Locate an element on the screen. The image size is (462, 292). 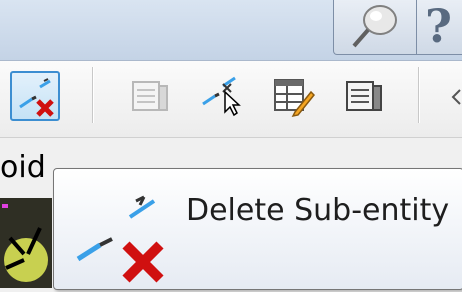
help-icon: ? is located at coordinates (438, 26).